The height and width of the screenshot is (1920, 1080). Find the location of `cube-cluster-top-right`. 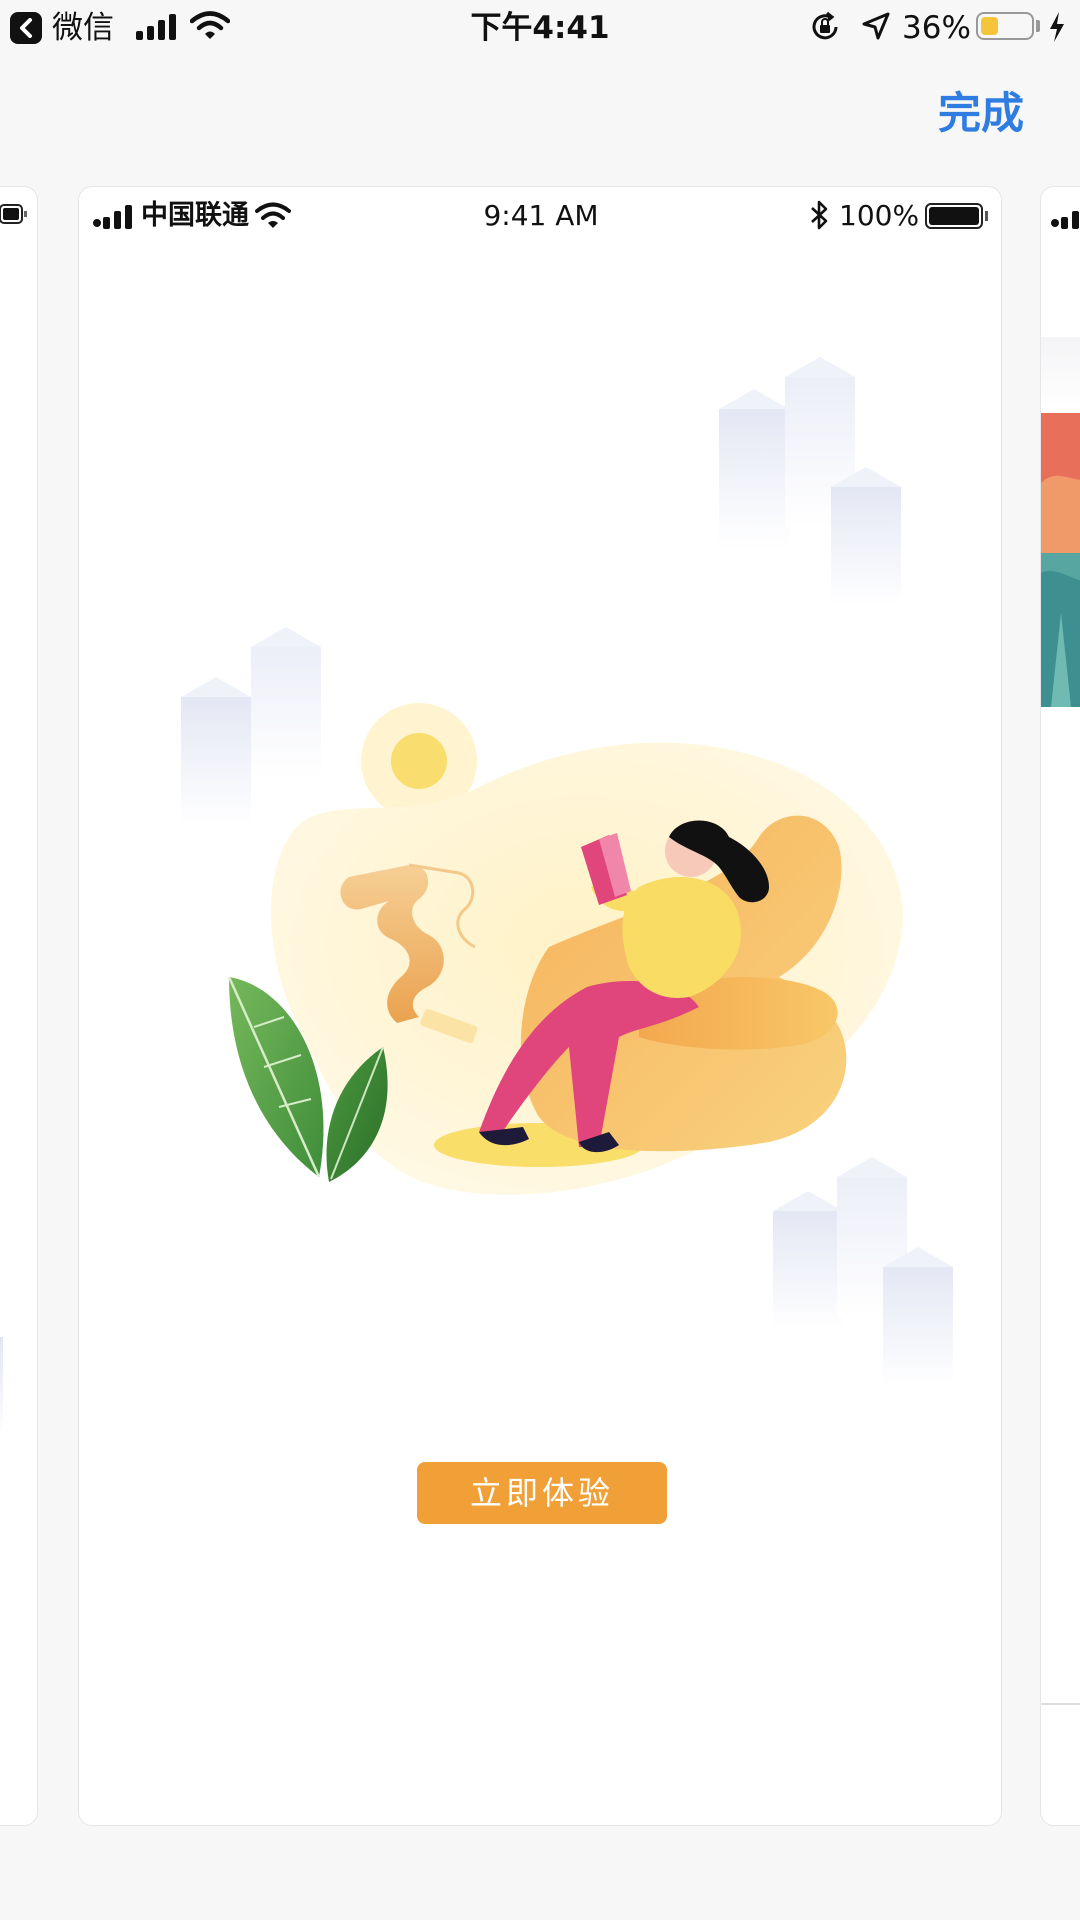

cube-cluster-top-right is located at coordinates (810, 482).